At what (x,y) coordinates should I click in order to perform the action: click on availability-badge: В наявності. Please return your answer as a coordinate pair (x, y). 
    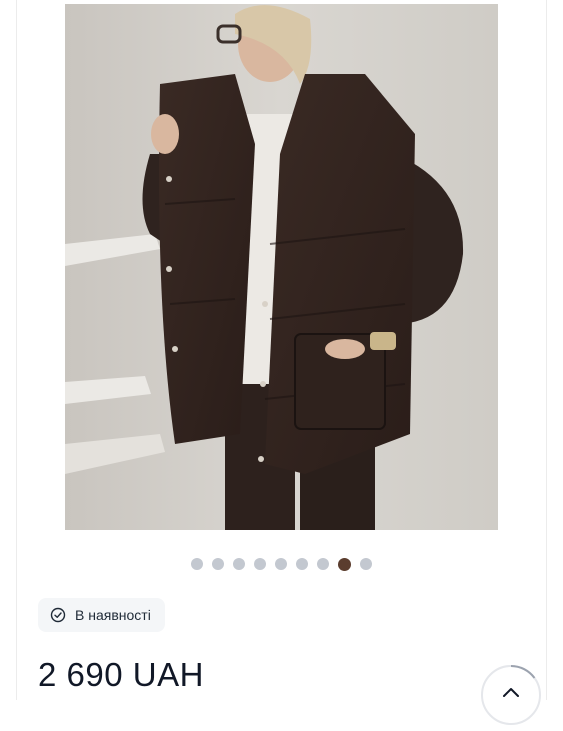
    Looking at the image, I should click on (101, 615).